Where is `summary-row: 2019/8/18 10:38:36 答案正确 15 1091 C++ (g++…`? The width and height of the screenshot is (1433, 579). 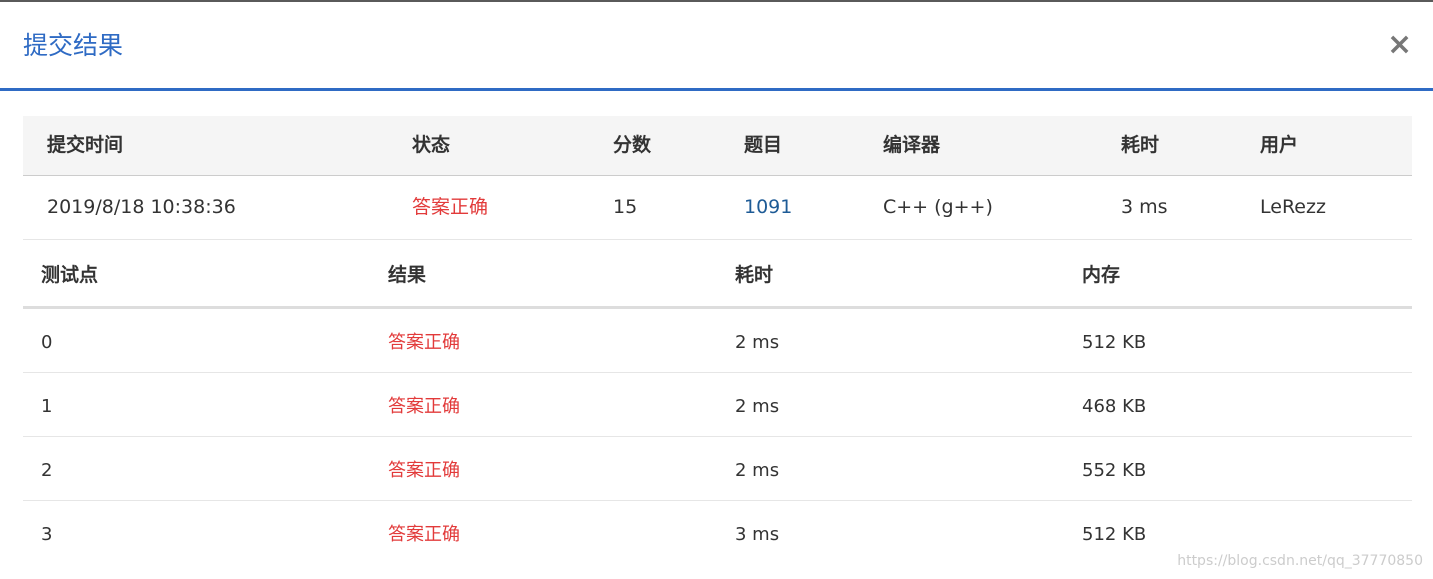
summary-row: 2019/8/18 10:38:36 答案正确 15 1091 C++ (g++… is located at coordinates (717, 208).